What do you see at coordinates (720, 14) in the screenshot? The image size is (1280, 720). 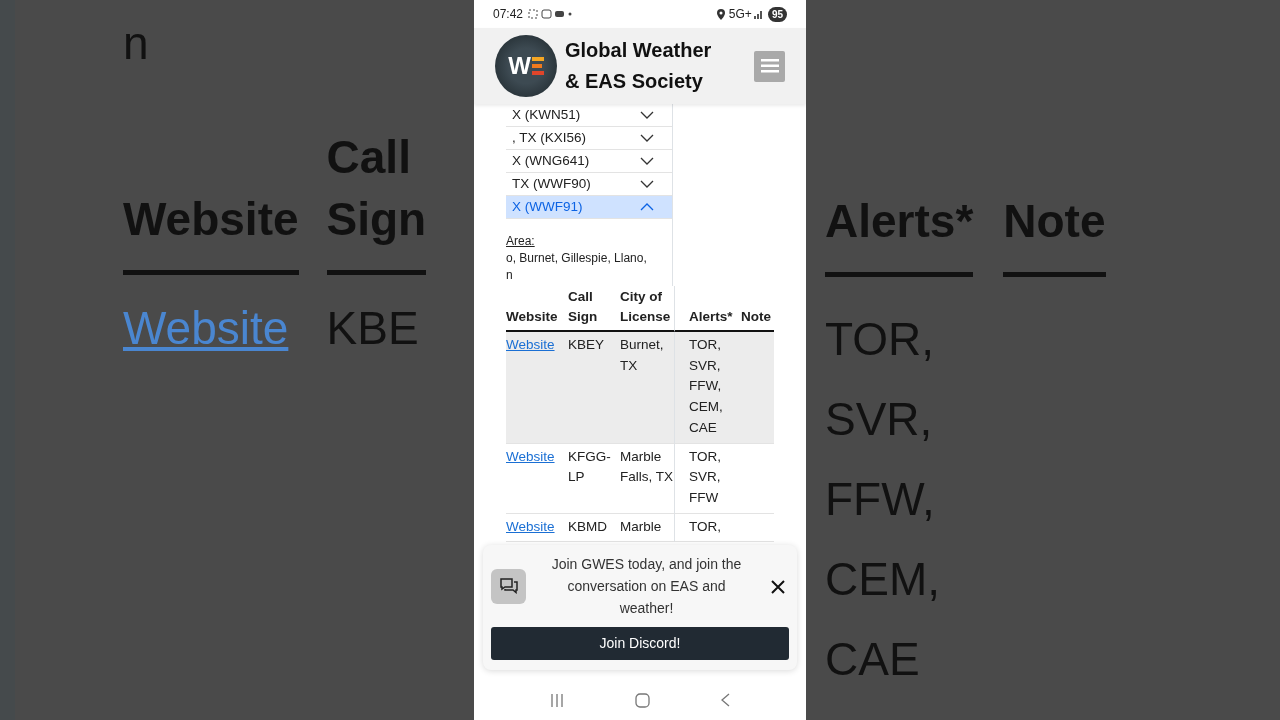 I see `location-icon` at bounding box center [720, 14].